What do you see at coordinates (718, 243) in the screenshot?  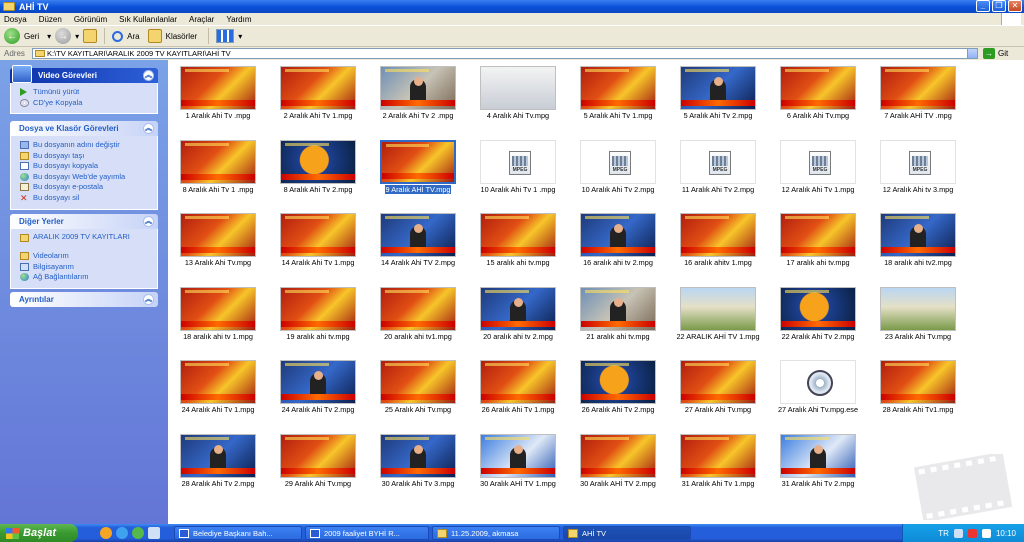 I see `file-item: 16 aralık ahitv 1.mpg` at bounding box center [718, 243].